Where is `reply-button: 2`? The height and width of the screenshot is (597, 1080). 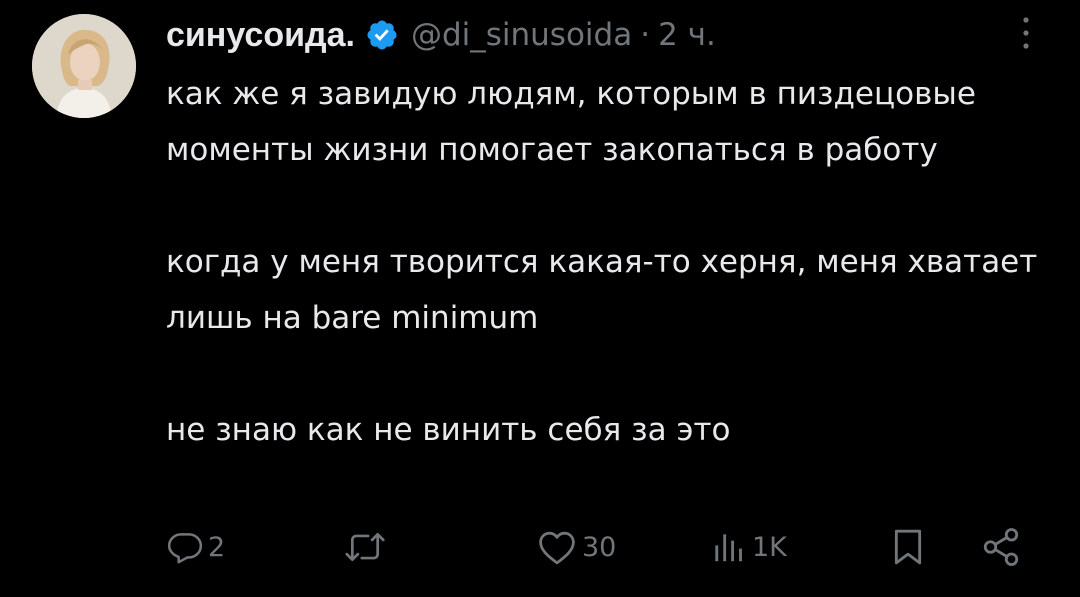
reply-button: 2 is located at coordinates (195, 547).